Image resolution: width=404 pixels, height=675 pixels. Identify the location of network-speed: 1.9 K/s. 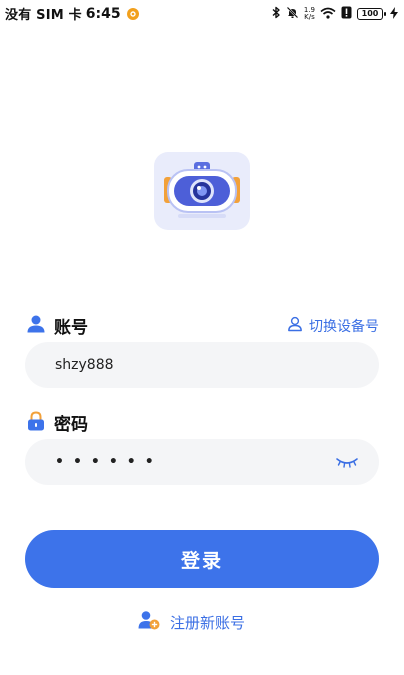
(309, 13).